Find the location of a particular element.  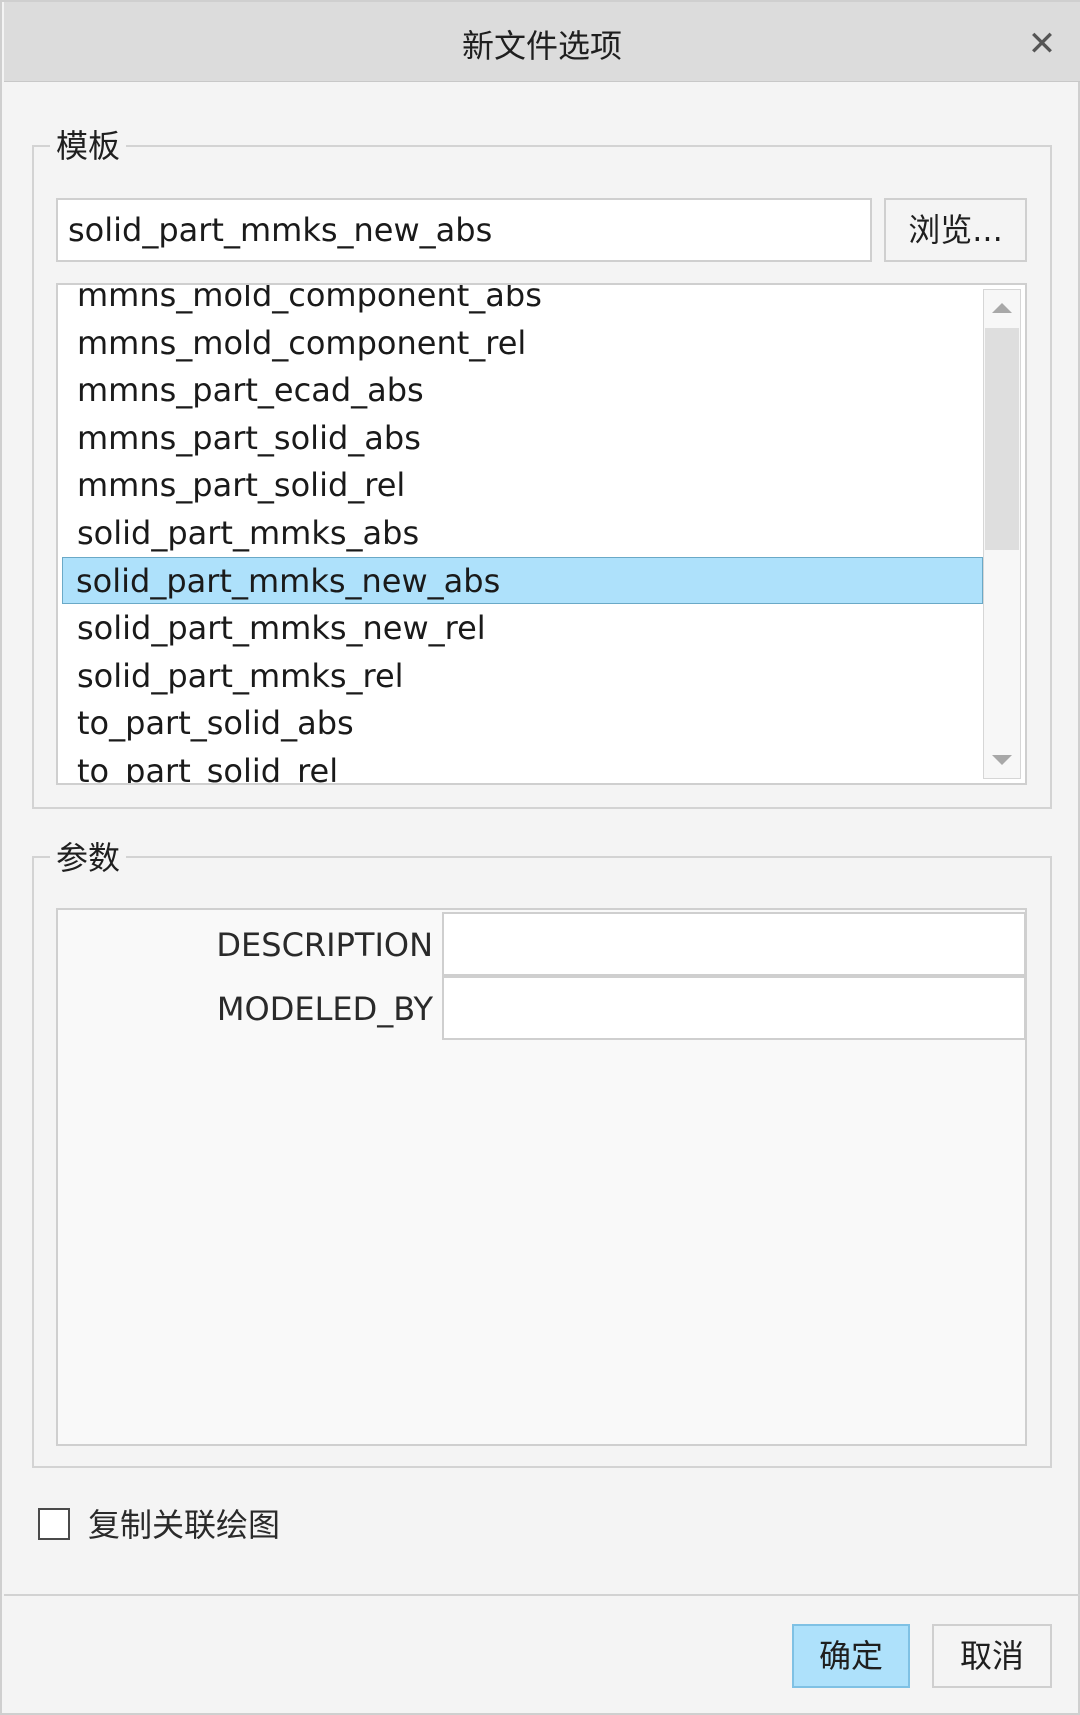

titlebar: 新文件选项 ✕ is located at coordinates (542, 42).